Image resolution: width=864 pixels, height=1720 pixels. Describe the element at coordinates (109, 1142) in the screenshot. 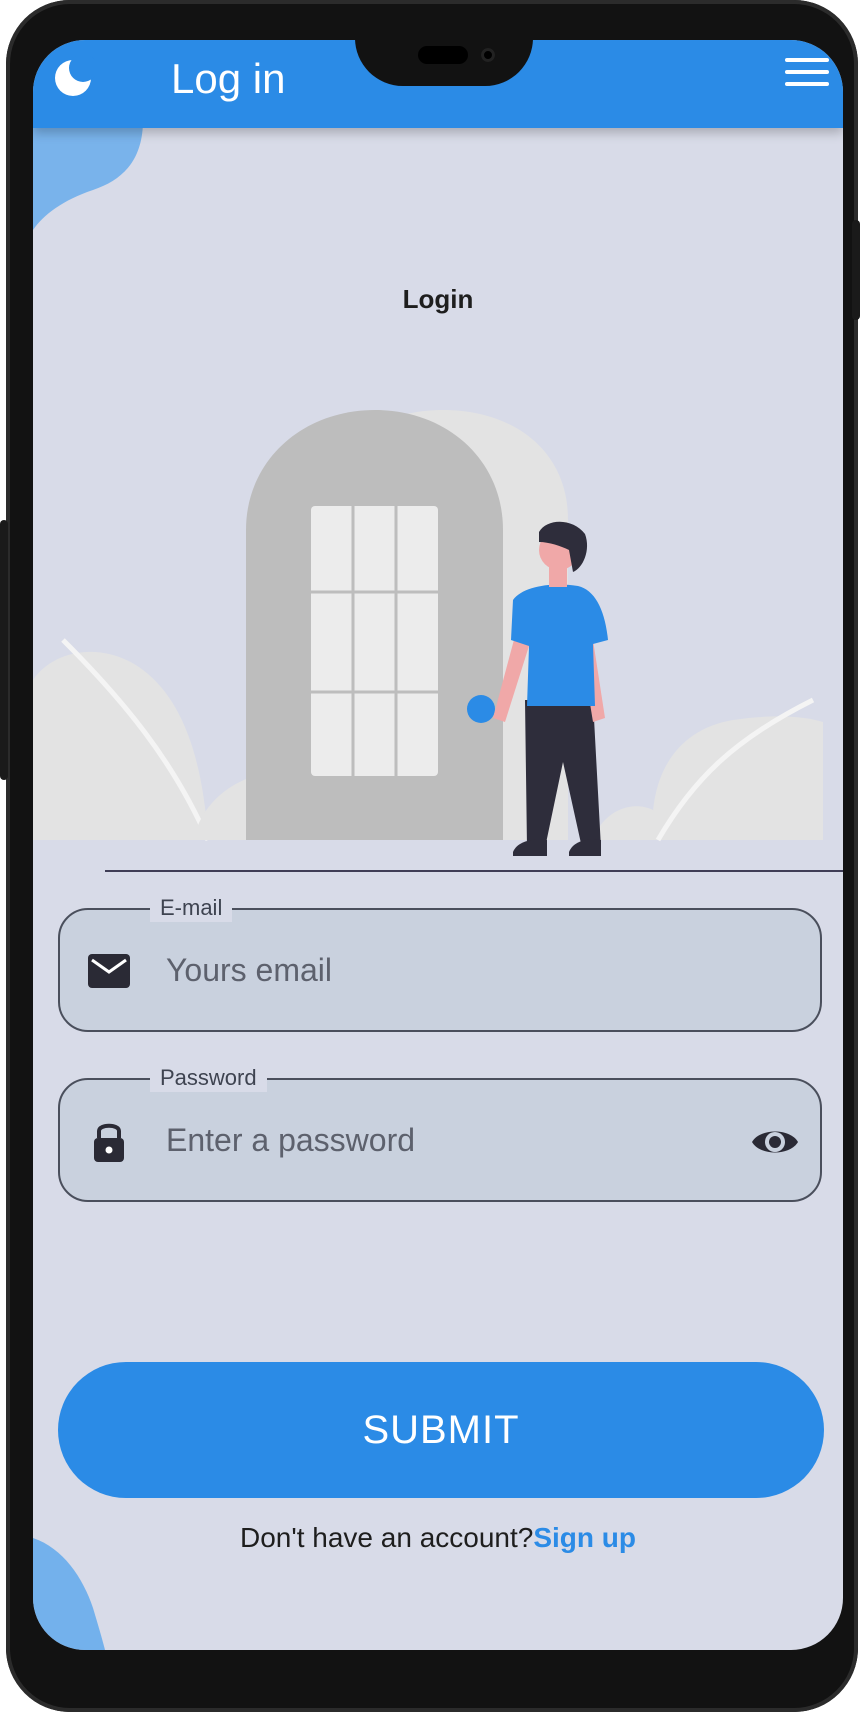

I see `lock-icon` at that location.